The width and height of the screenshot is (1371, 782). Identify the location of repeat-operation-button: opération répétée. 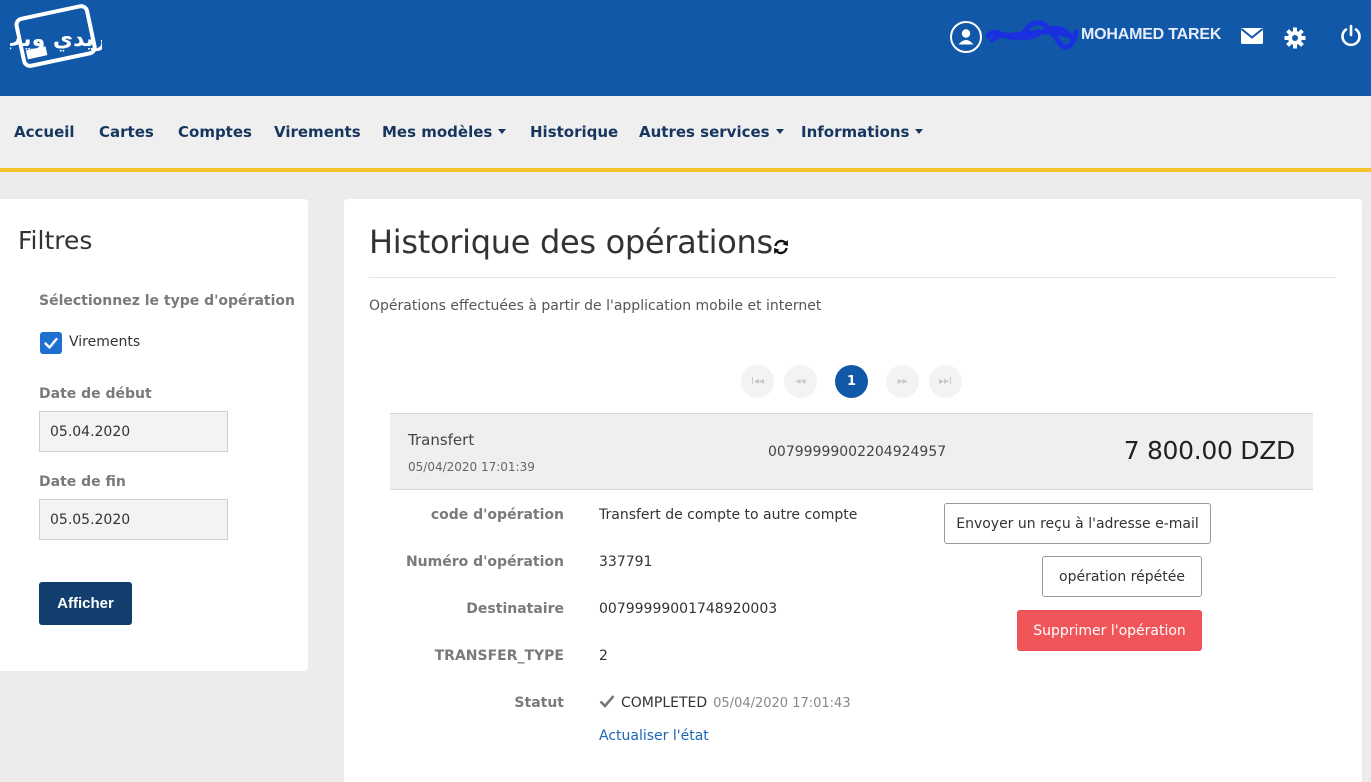
(1122, 576).